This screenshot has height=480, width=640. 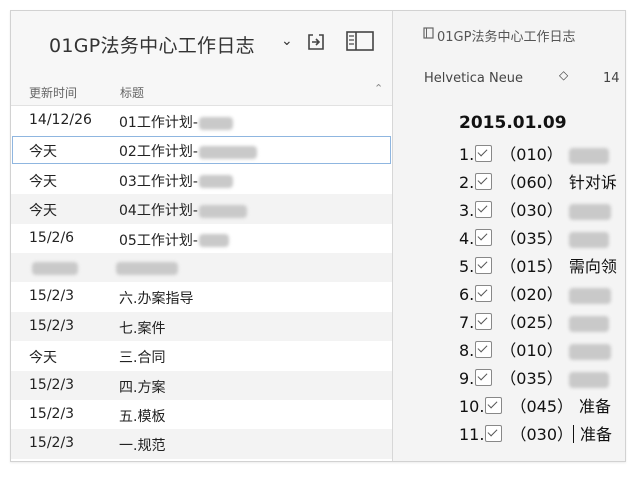 I want to click on checklist-item: 11. （030） 准备, so click(x=535, y=434).